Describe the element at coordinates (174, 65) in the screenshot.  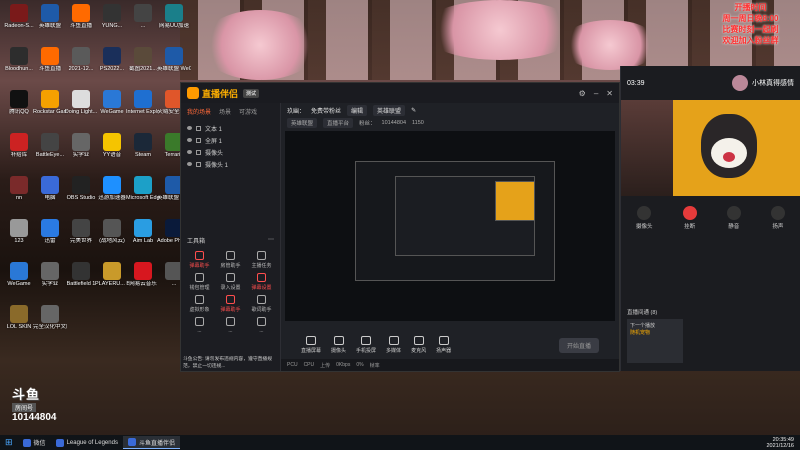
I see `desktop-icon: 英雄联盟 WeGame版` at that location.